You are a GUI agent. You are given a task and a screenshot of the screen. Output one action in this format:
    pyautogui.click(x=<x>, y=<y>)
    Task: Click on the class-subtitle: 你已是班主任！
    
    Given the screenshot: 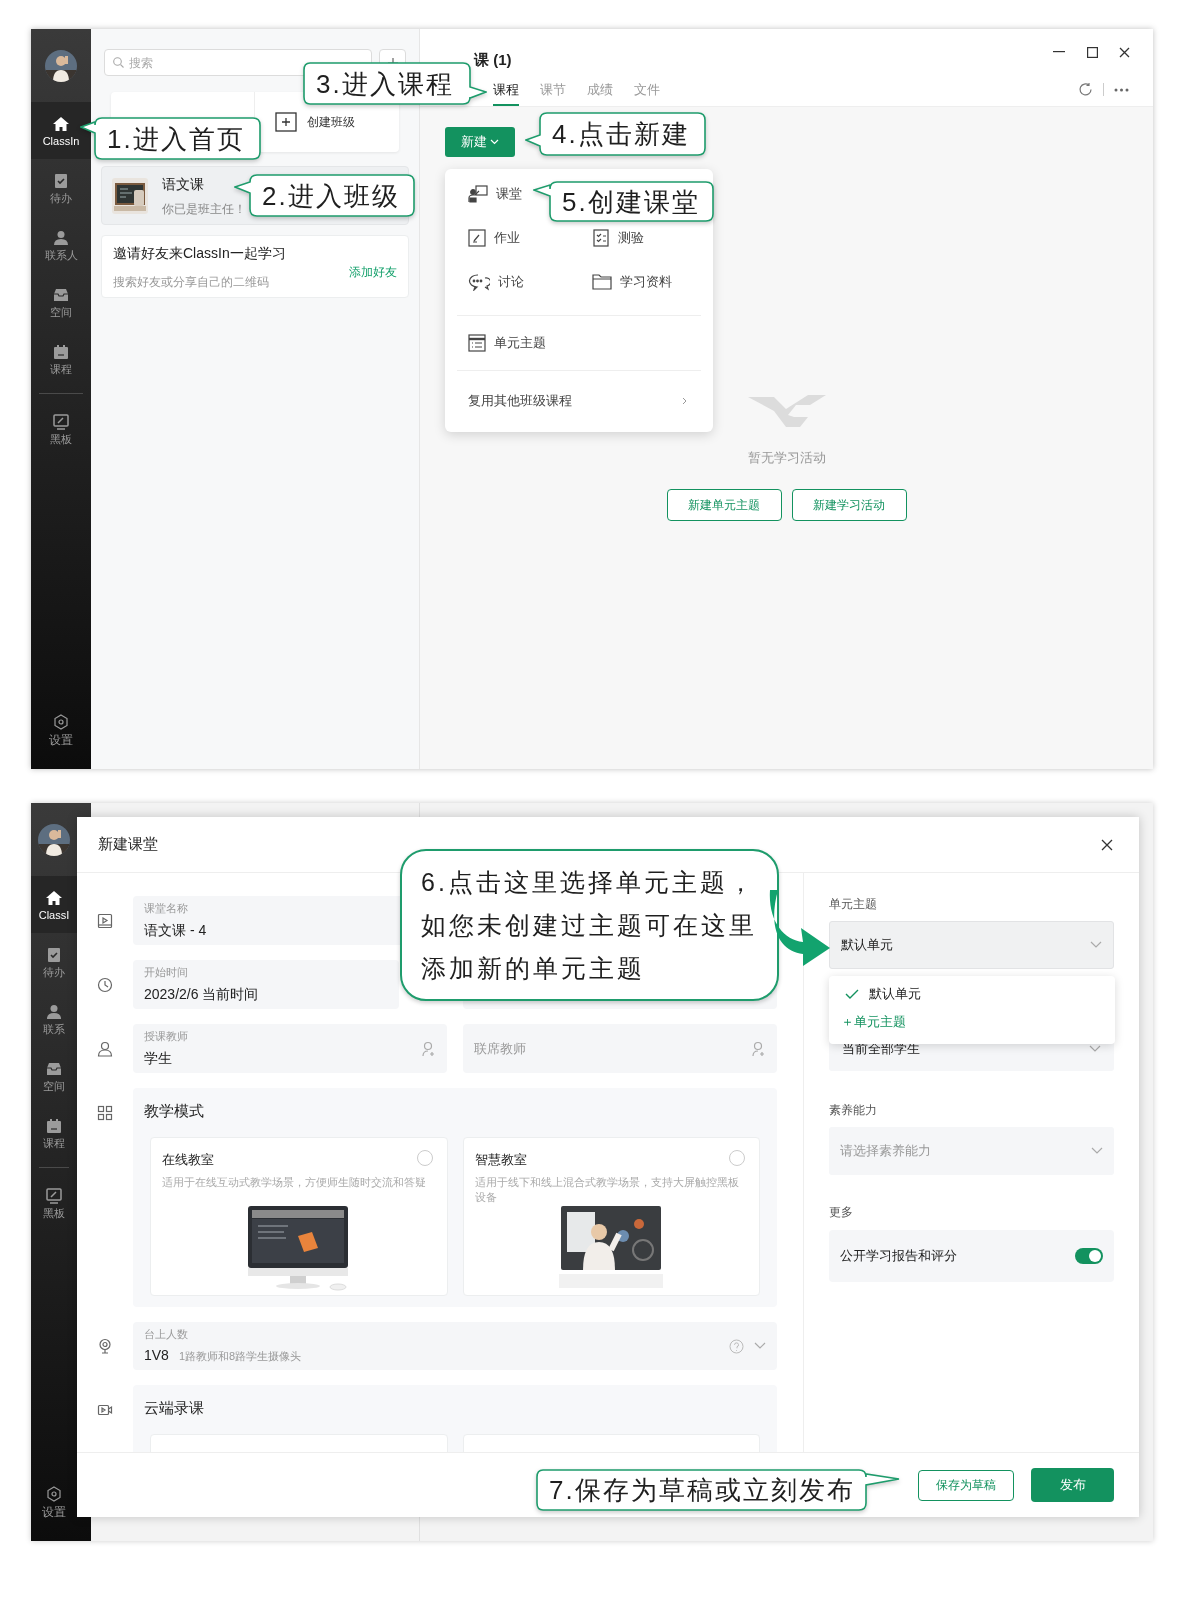 What is the action you would take?
    pyautogui.click(x=204, y=209)
    